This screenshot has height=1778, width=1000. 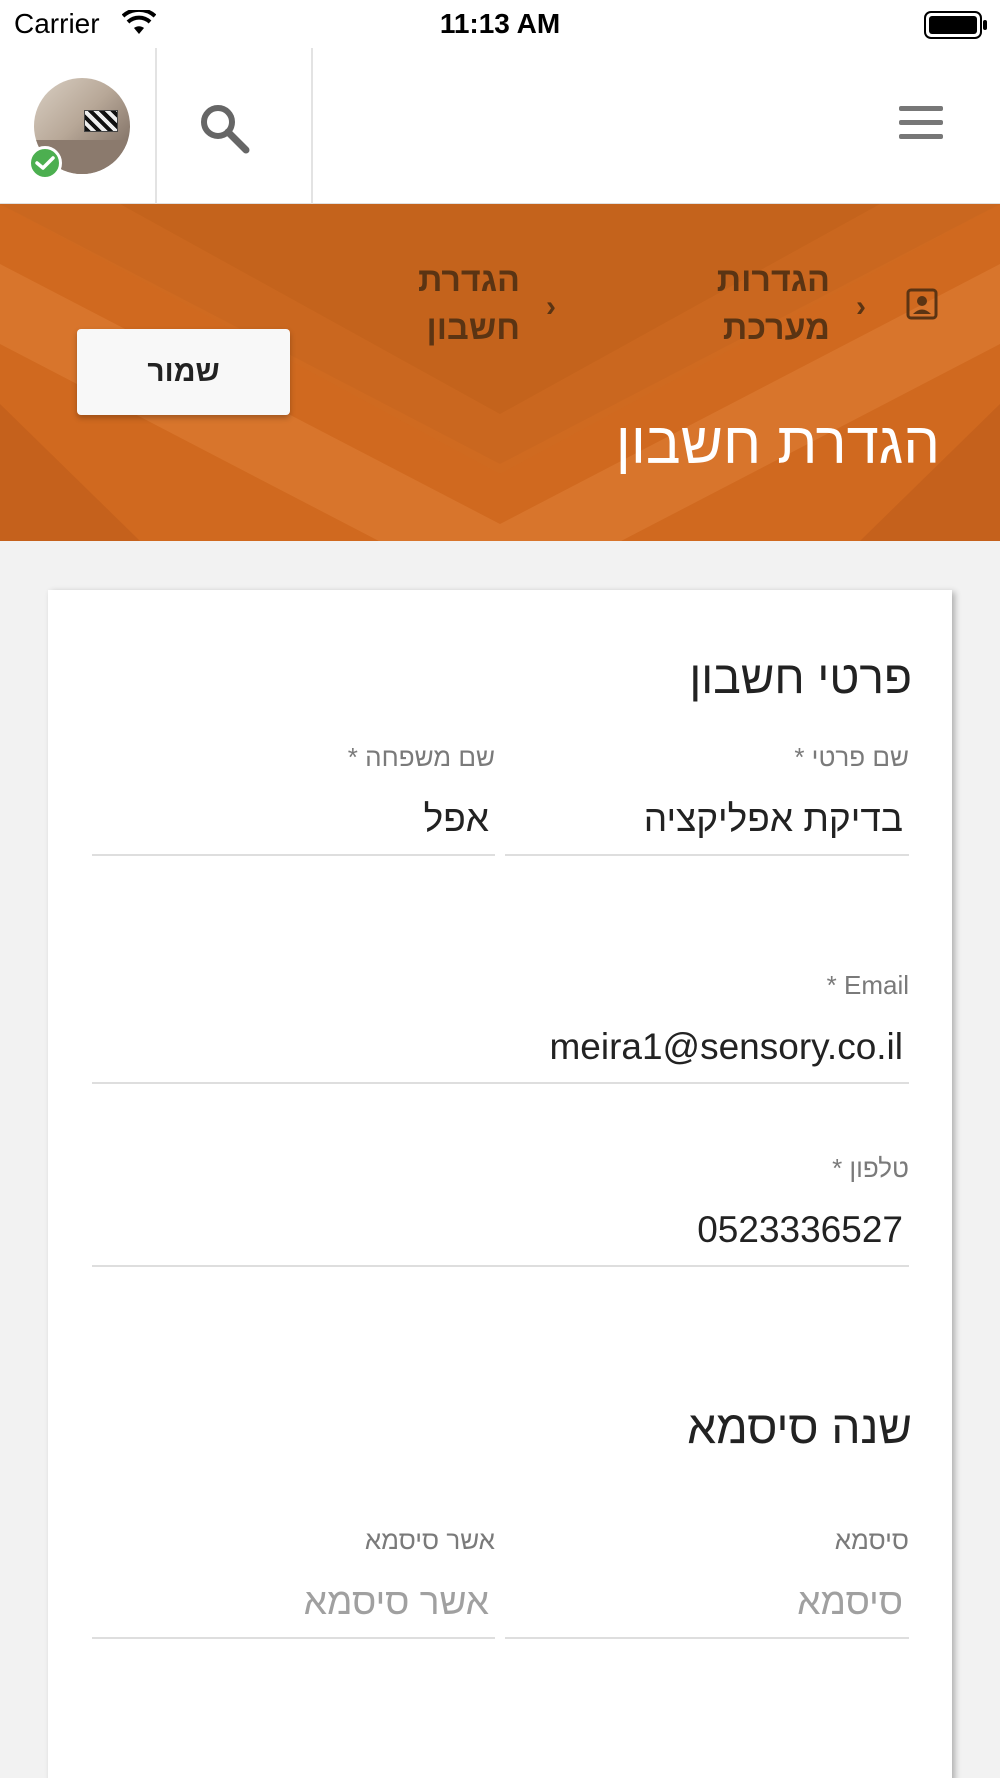 I want to click on status-bar: Carrier 11:13 AM, so click(x=500, y=24).